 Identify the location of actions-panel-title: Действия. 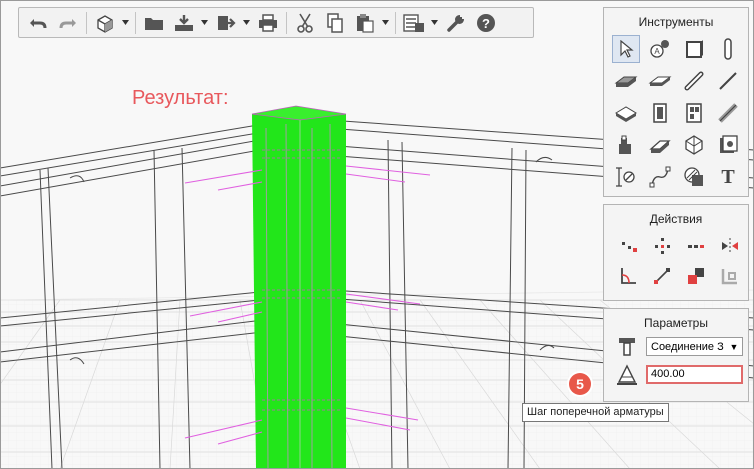
(676, 219).